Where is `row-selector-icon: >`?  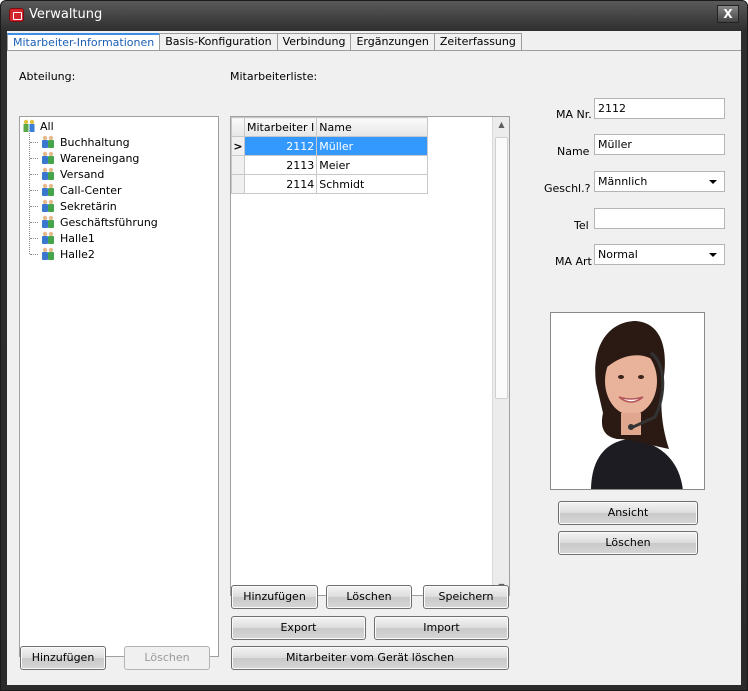
row-selector-icon: > is located at coordinates (238, 146).